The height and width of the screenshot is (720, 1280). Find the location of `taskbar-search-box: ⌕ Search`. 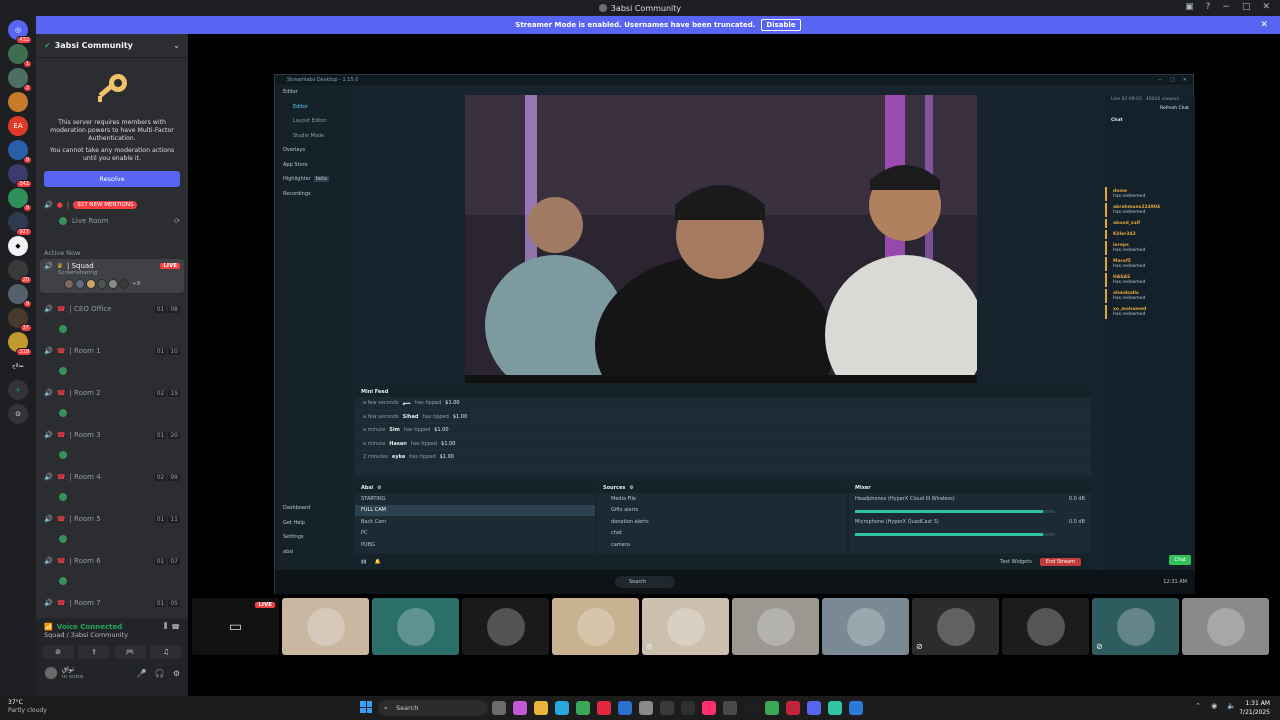

taskbar-search-box: ⌕ Search is located at coordinates (433, 708).